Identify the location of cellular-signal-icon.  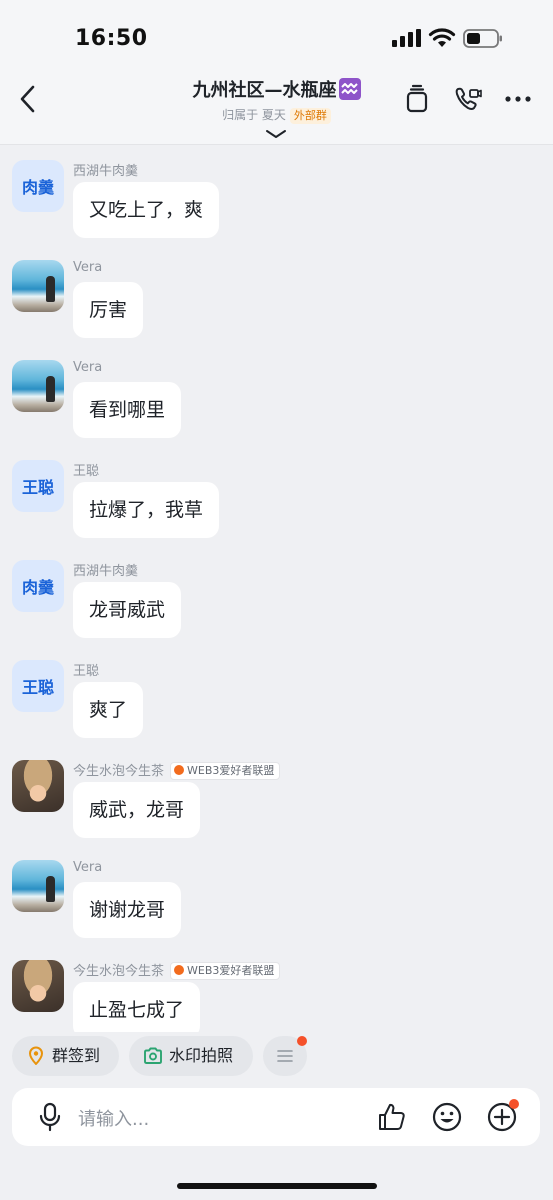
(406, 38).